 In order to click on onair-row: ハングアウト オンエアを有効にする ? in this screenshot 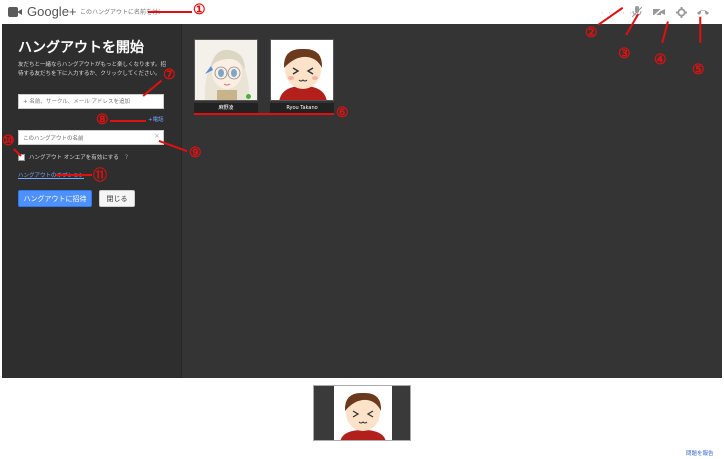, I will do `click(73, 157)`.